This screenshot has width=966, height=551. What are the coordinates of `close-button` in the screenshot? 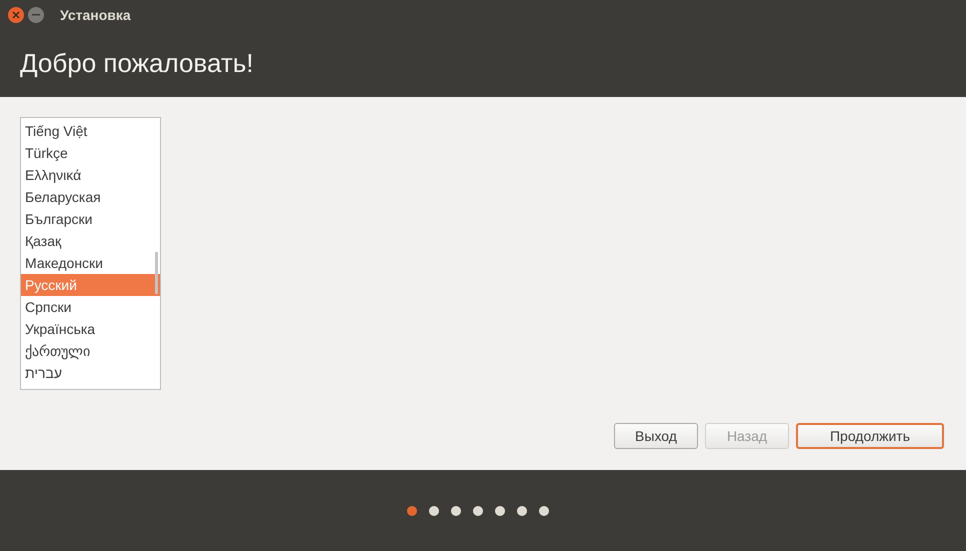 It's located at (16, 15).